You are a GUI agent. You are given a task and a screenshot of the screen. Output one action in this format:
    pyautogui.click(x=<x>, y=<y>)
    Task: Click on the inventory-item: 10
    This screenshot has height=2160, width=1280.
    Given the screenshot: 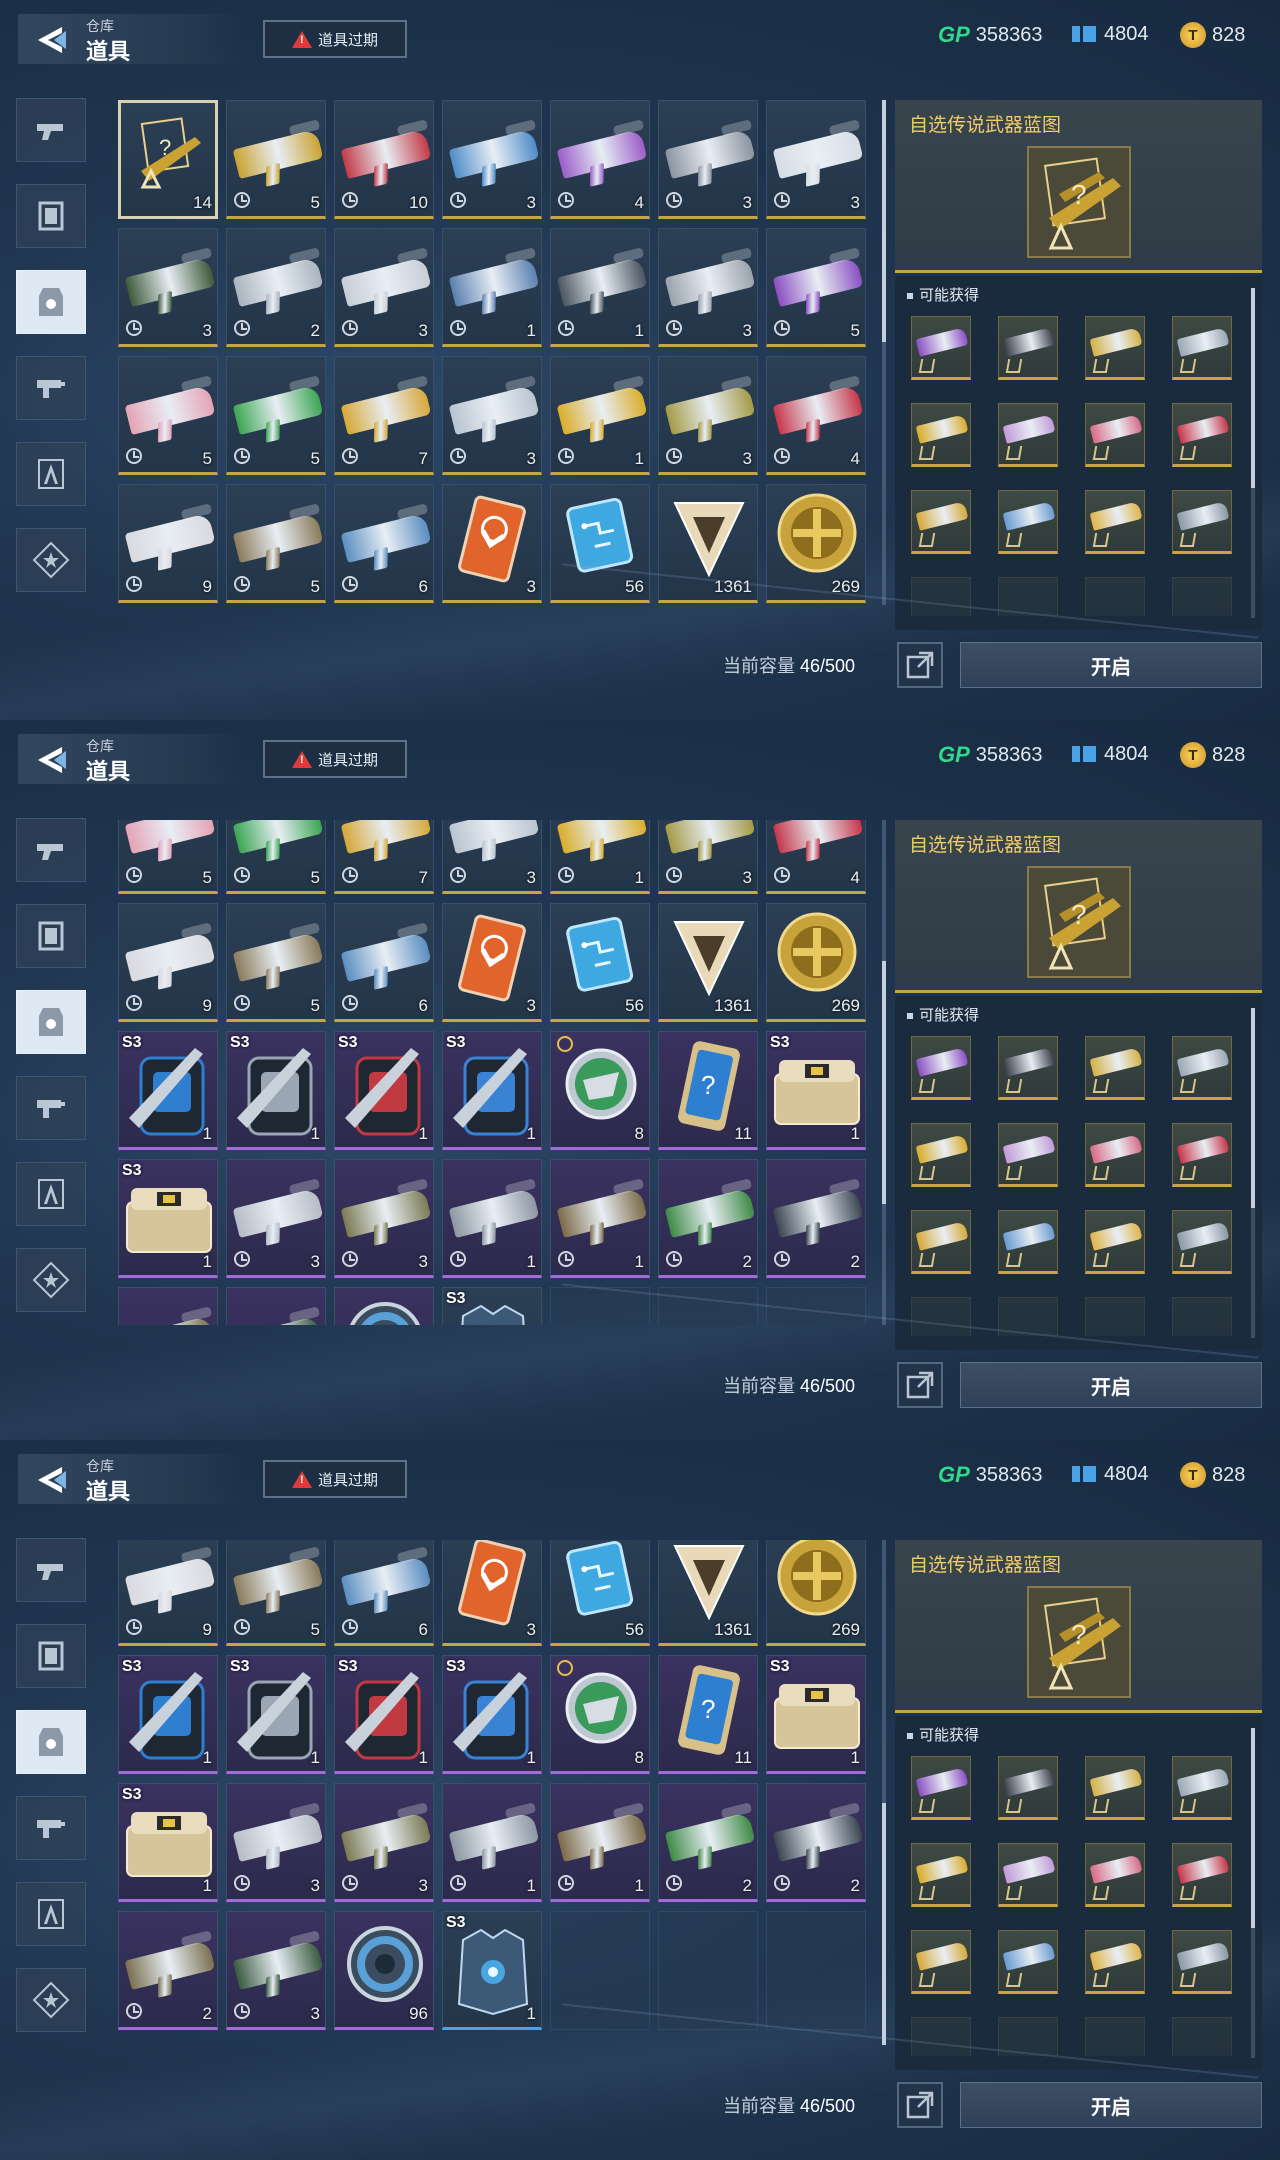 What is the action you would take?
    pyautogui.click(x=384, y=159)
    